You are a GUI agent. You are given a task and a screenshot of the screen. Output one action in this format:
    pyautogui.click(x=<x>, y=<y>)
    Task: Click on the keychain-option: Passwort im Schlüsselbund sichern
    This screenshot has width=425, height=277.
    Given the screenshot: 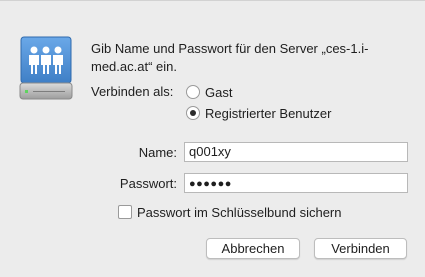 What is the action you would take?
    pyautogui.click(x=229, y=212)
    